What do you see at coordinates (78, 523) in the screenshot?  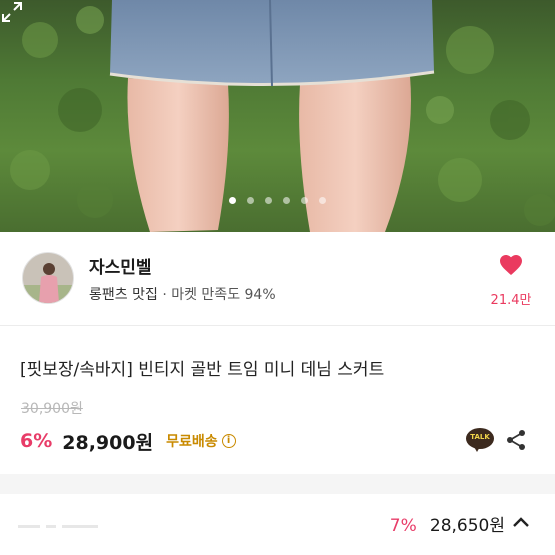 I see `option-placeholder` at bounding box center [78, 523].